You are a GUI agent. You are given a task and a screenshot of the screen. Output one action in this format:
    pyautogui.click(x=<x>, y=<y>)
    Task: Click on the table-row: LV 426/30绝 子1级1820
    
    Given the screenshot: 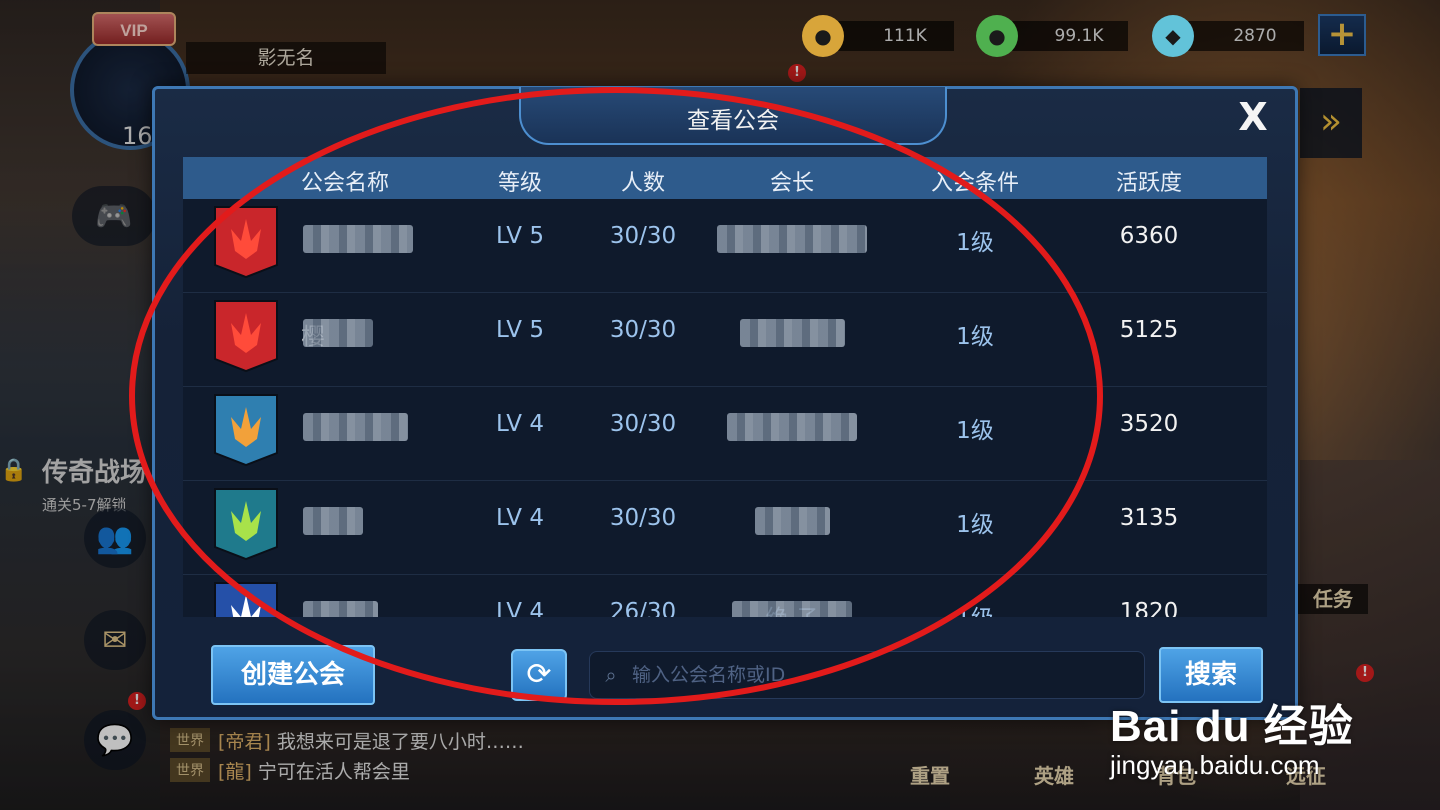 What is the action you would take?
    pyautogui.click(x=725, y=596)
    